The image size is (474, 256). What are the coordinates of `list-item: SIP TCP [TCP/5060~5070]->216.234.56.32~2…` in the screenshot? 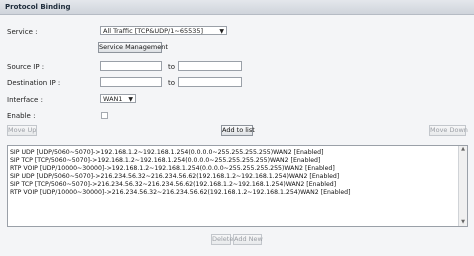 It's located at (173, 184).